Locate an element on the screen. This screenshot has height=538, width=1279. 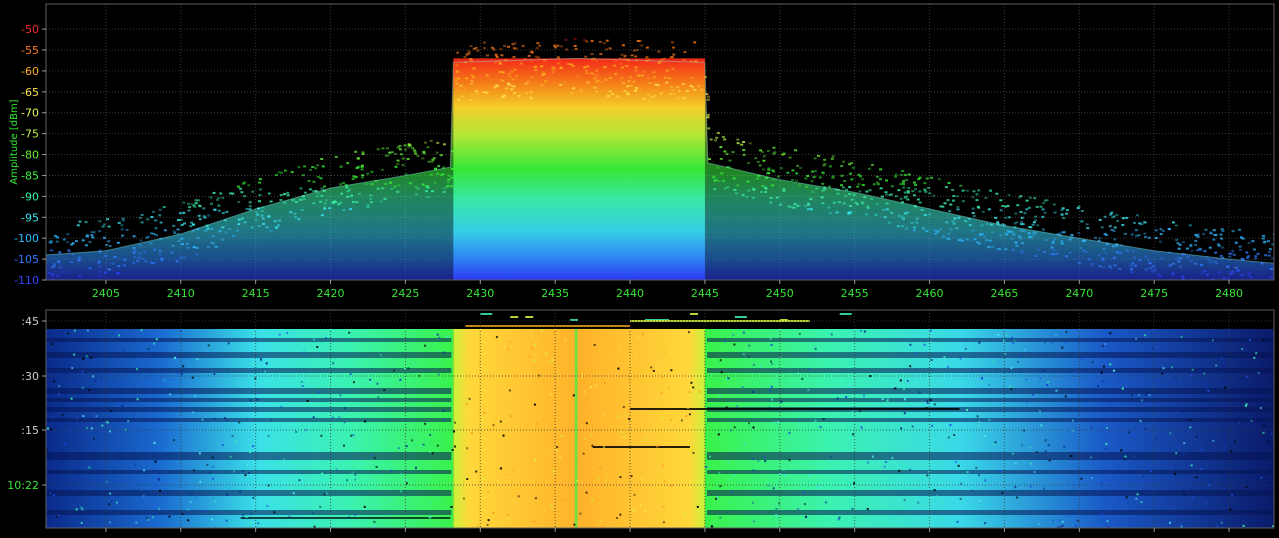
y-tick-label: -105 is located at coordinates (26, 259).